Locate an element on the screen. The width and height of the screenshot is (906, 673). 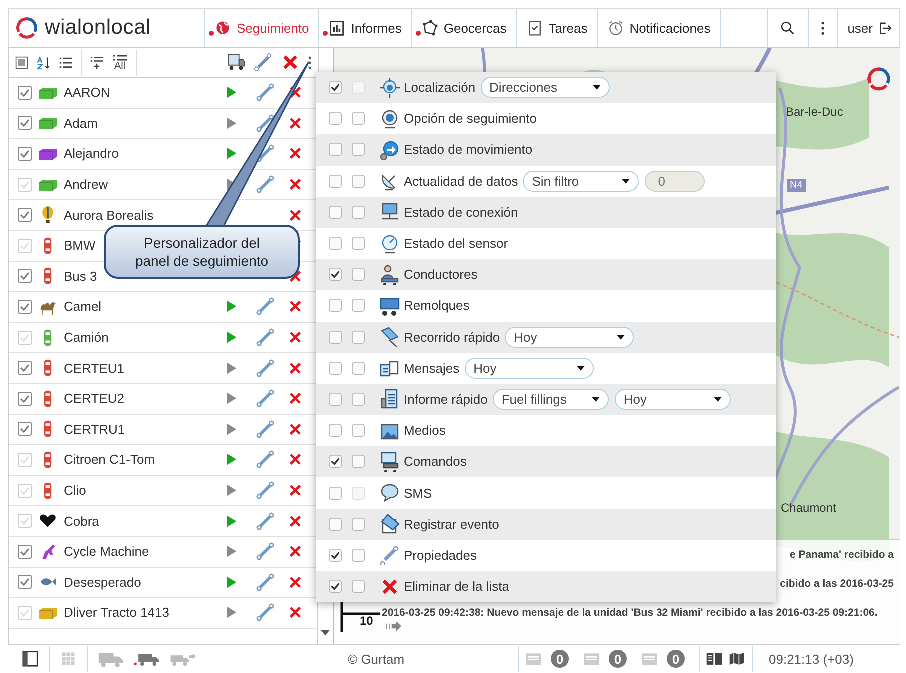
dropdown: Hoy is located at coordinates (672, 399).